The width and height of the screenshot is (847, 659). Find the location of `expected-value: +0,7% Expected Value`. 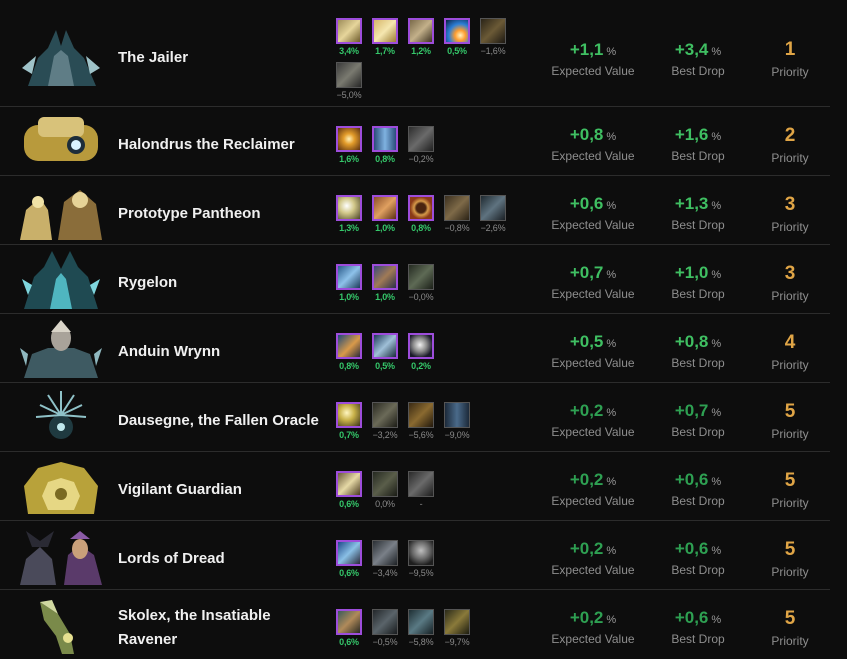

expected-value: +0,7% Expected Value is located at coordinates (593, 282).